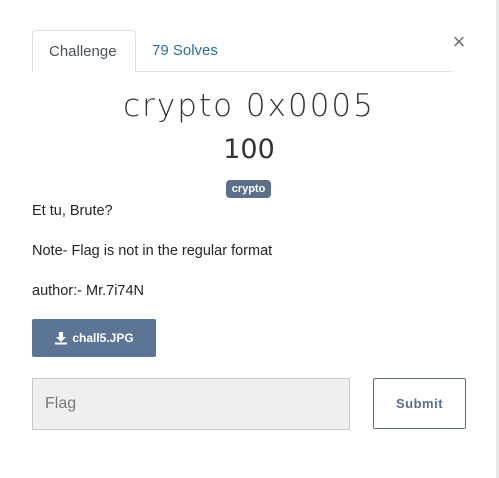 This screenshot has width=499, height=478. Describe the element at coordinates (249, 149) in the screenshot. I see `challenge-points: 100` at that location.